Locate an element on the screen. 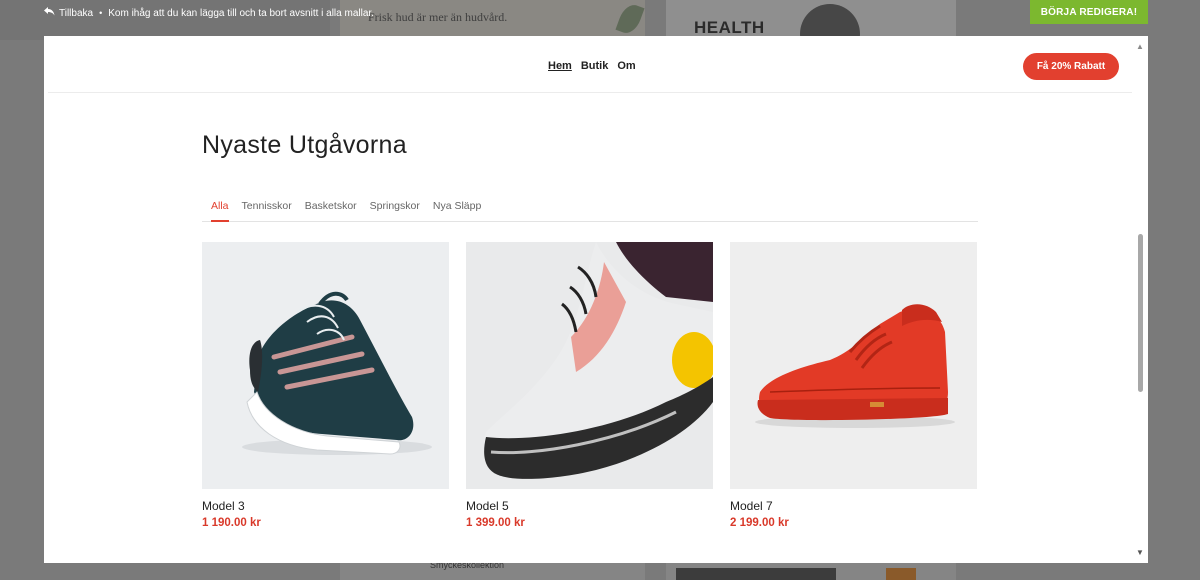 This screenshot has height=580, width=1200. product-card: Model 5 1 399.00 kr is located at coordinates (589, 385).